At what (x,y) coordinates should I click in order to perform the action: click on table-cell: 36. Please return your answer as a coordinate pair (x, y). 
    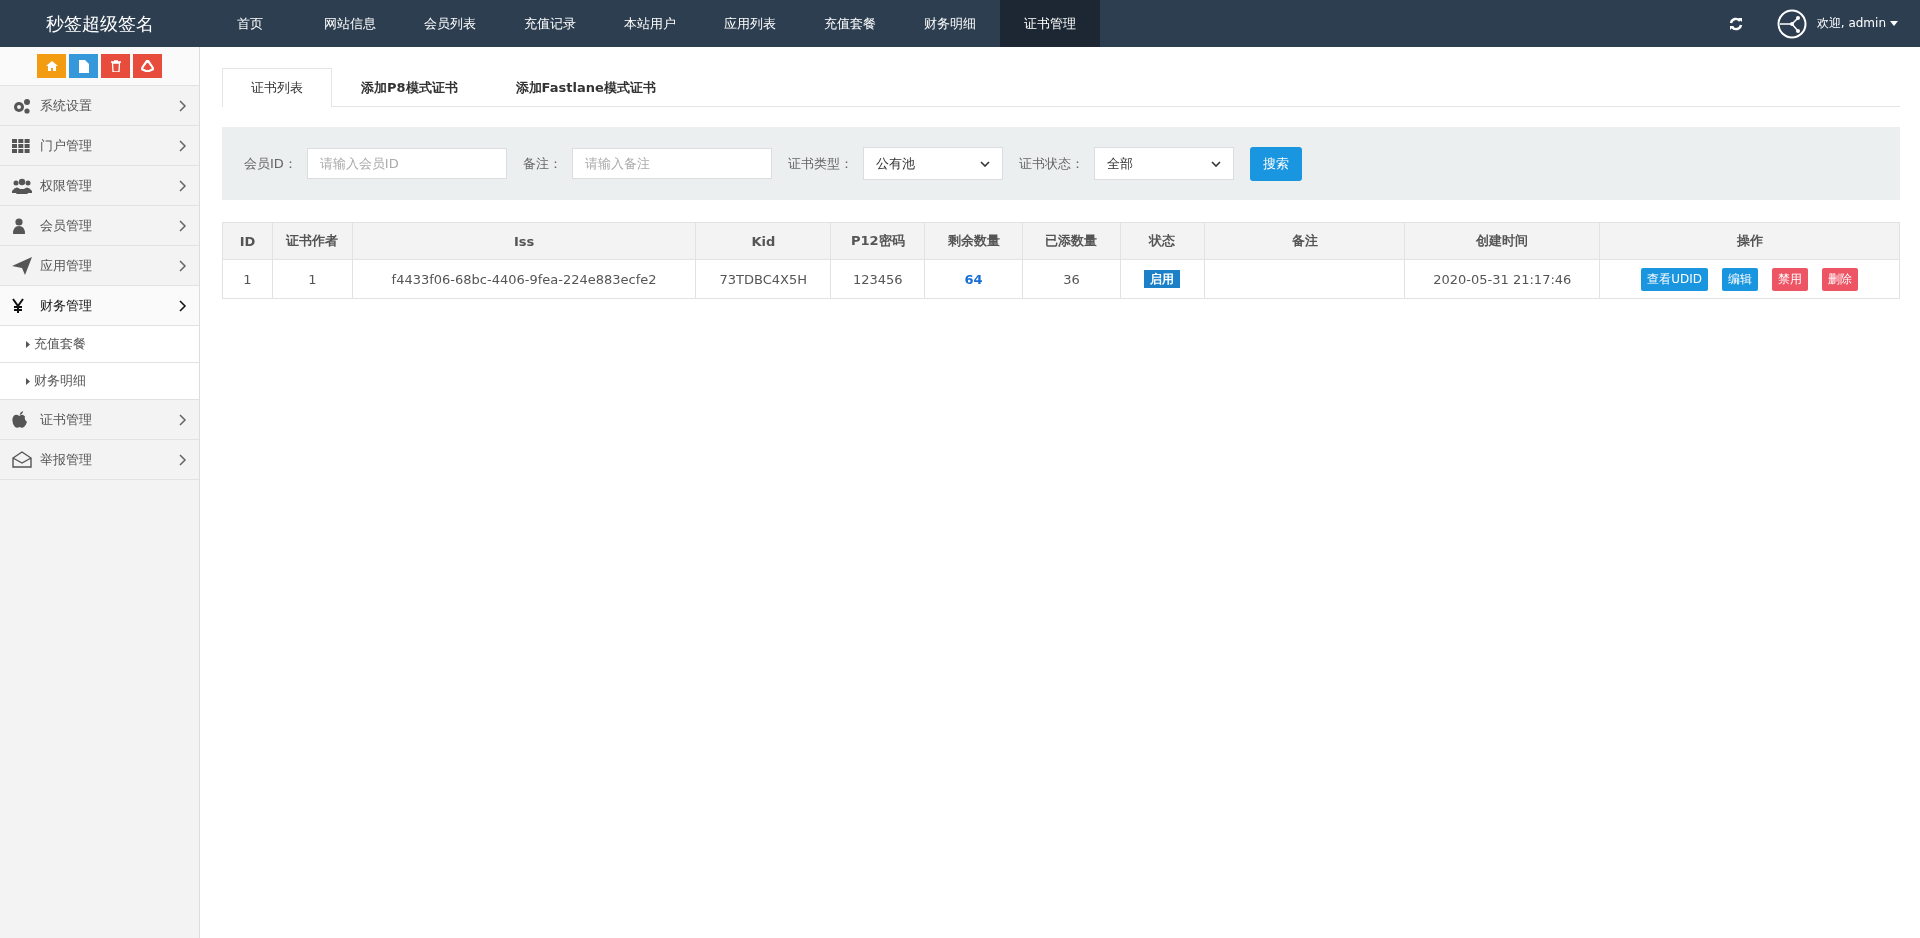
    Looking at the image, I should click on (1071, 279).